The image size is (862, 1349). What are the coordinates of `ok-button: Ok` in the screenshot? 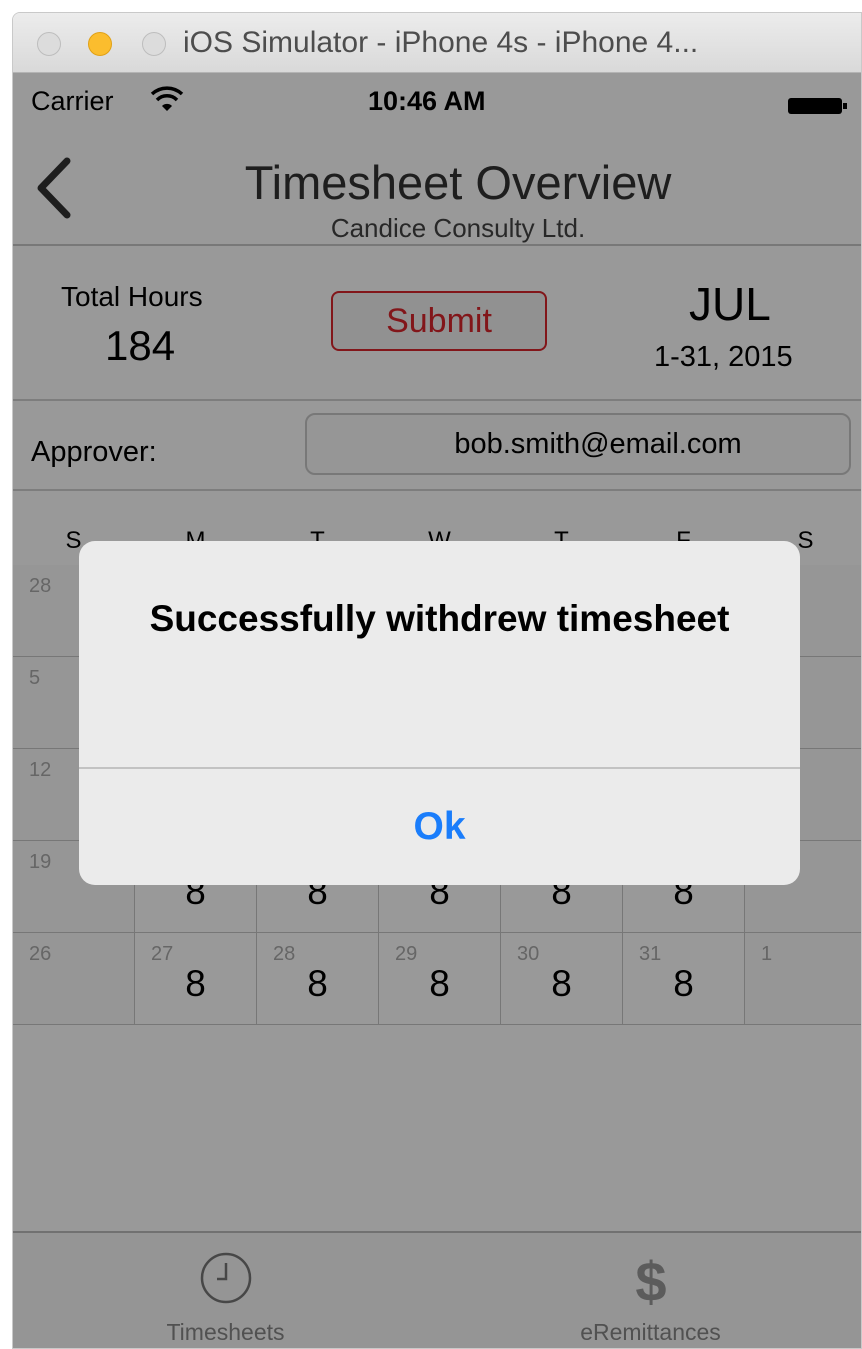 It's located at (439, 827).